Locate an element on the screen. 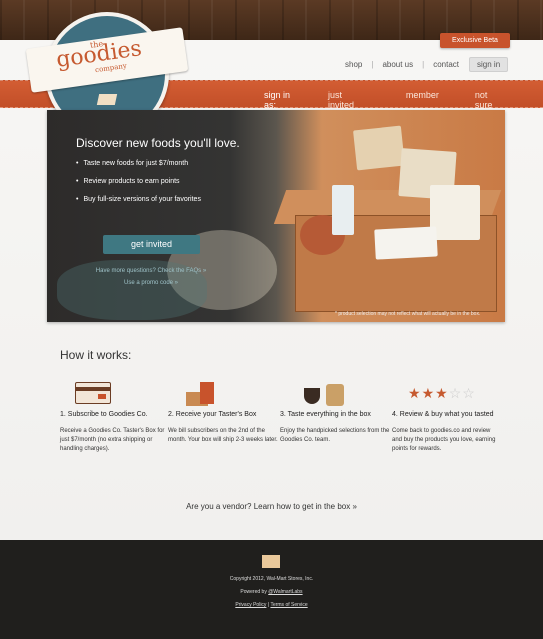 Image resolution: width=543 pixels, height=639 pixels. signin-option-member: member is located at coordinates (422, 100).